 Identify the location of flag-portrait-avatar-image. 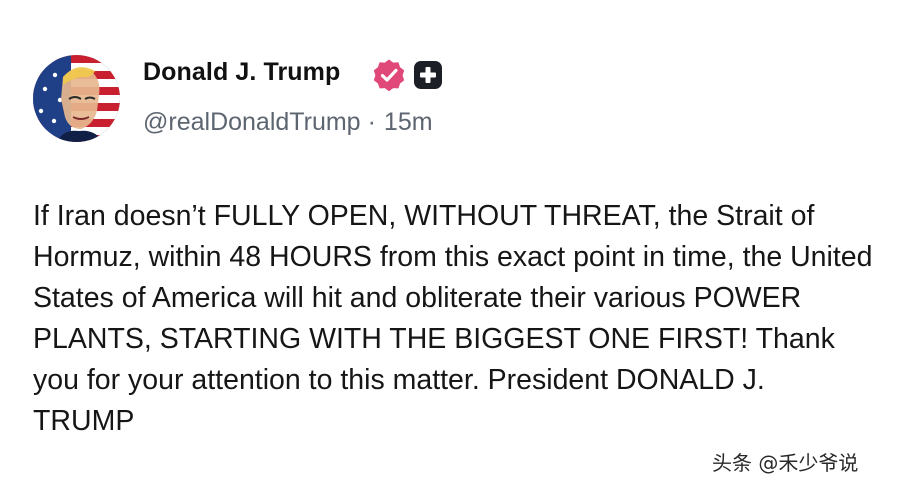
(76, 98).